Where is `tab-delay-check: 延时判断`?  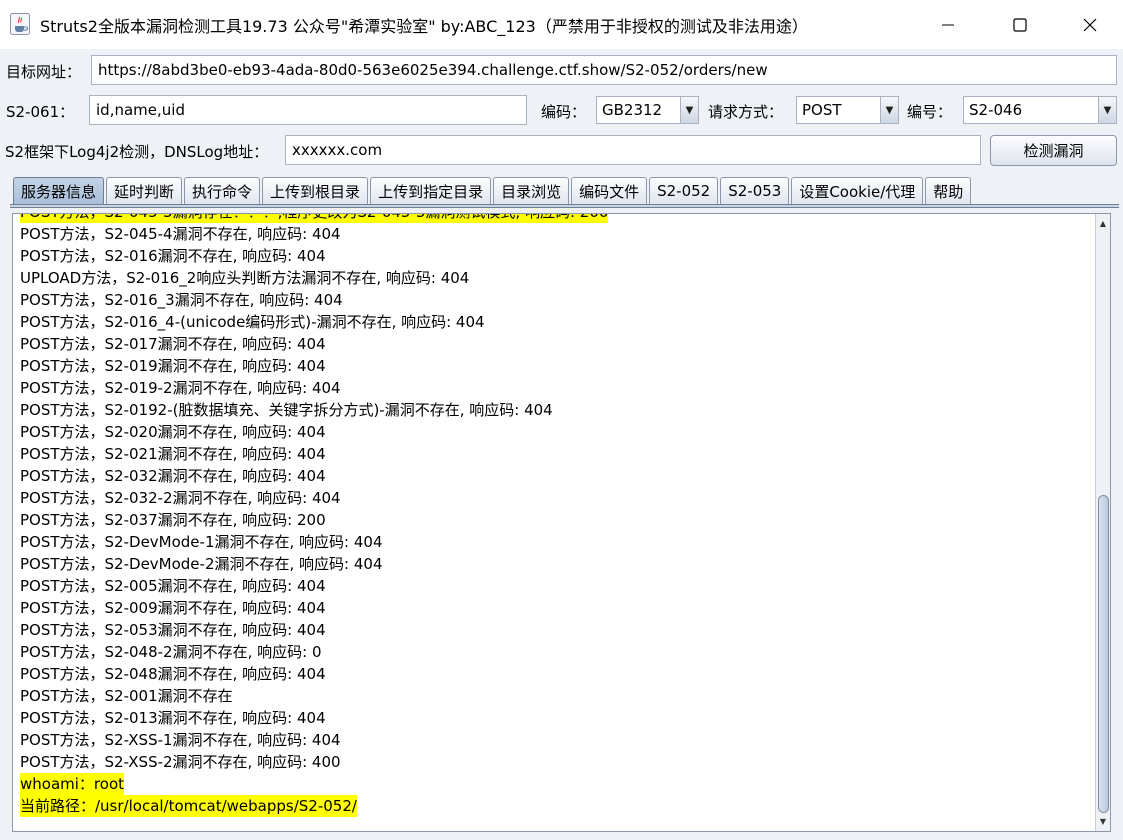 tab-delay-check: 延时判断 is located at coordinates (144, 190).